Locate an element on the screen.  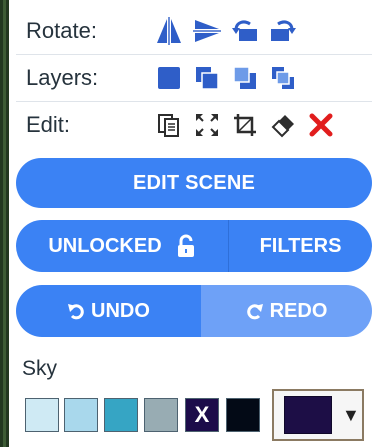
rotate-left-icon is located at coordinates (245, 31).